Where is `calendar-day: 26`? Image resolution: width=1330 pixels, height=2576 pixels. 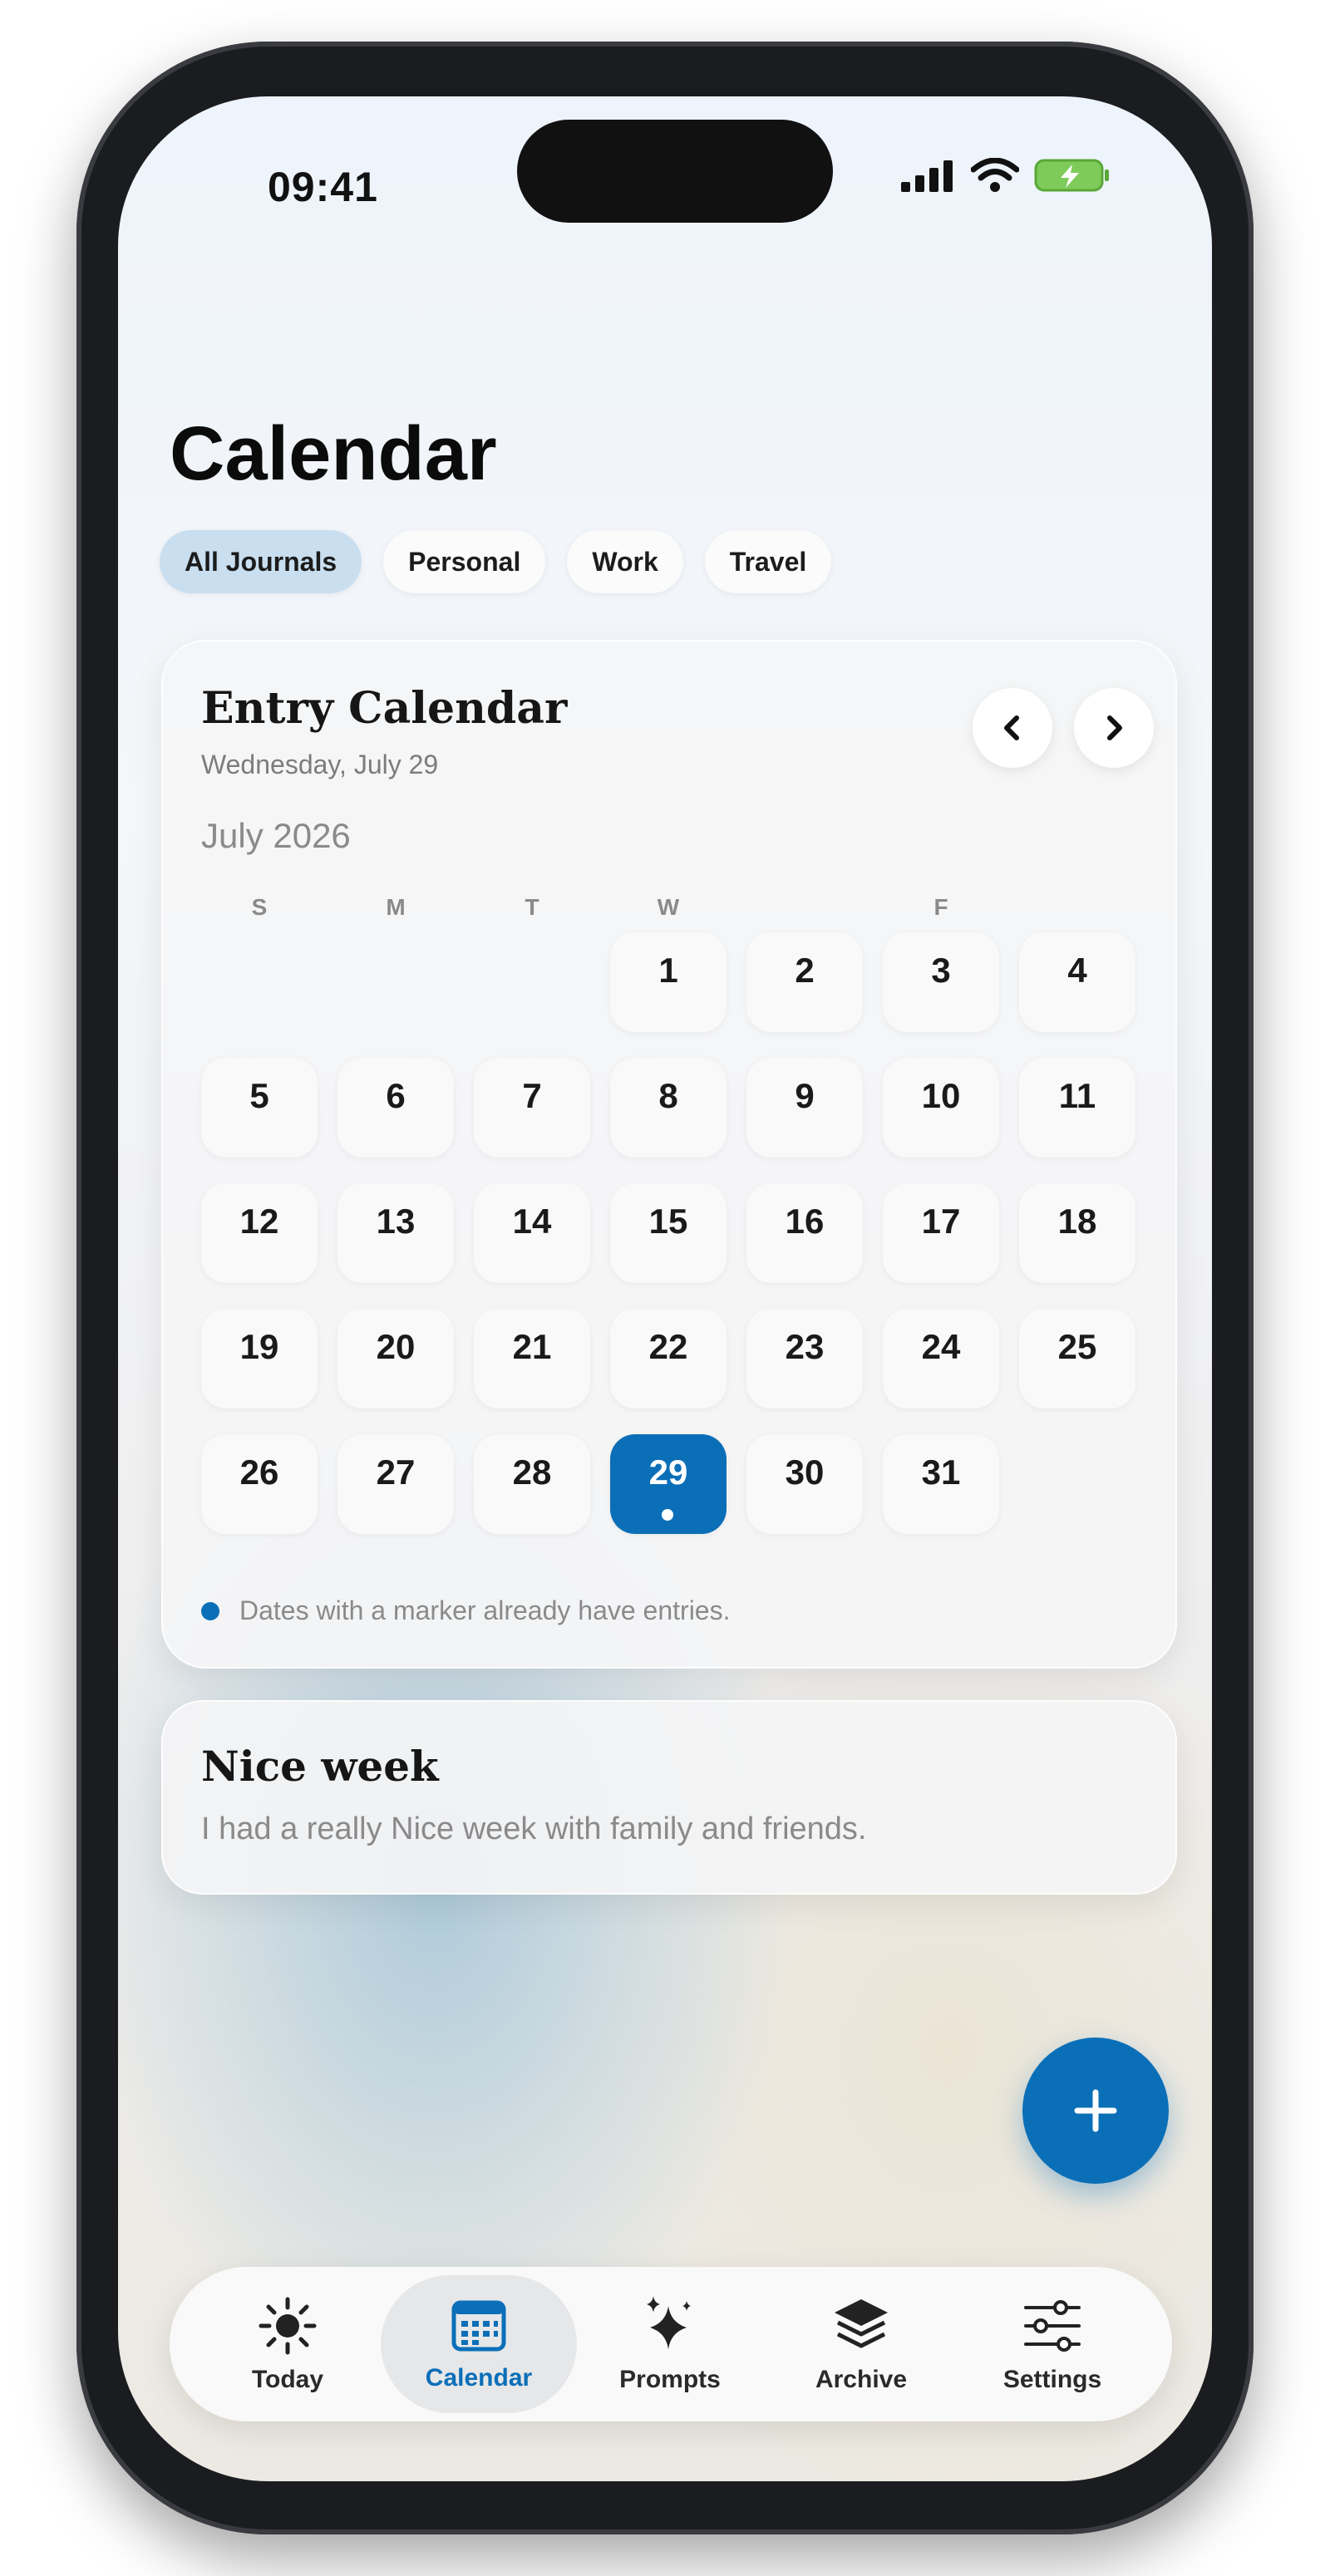
calendar-day: 26 is located at coordinates (259, 1484).